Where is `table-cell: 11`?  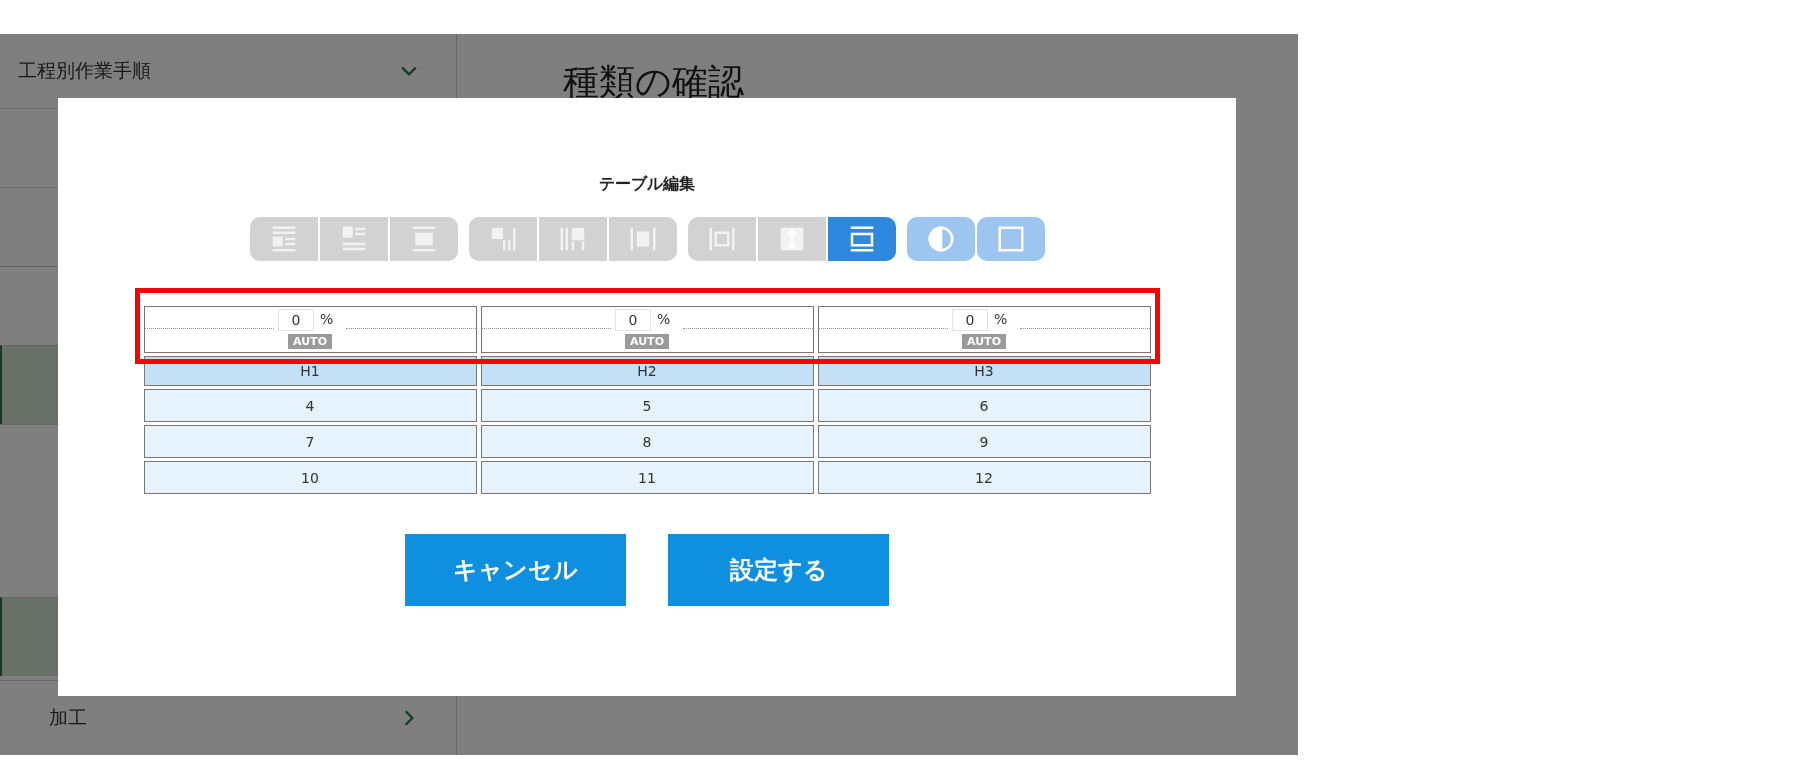
table-cell: 11 is located at coordinates (647, 477).